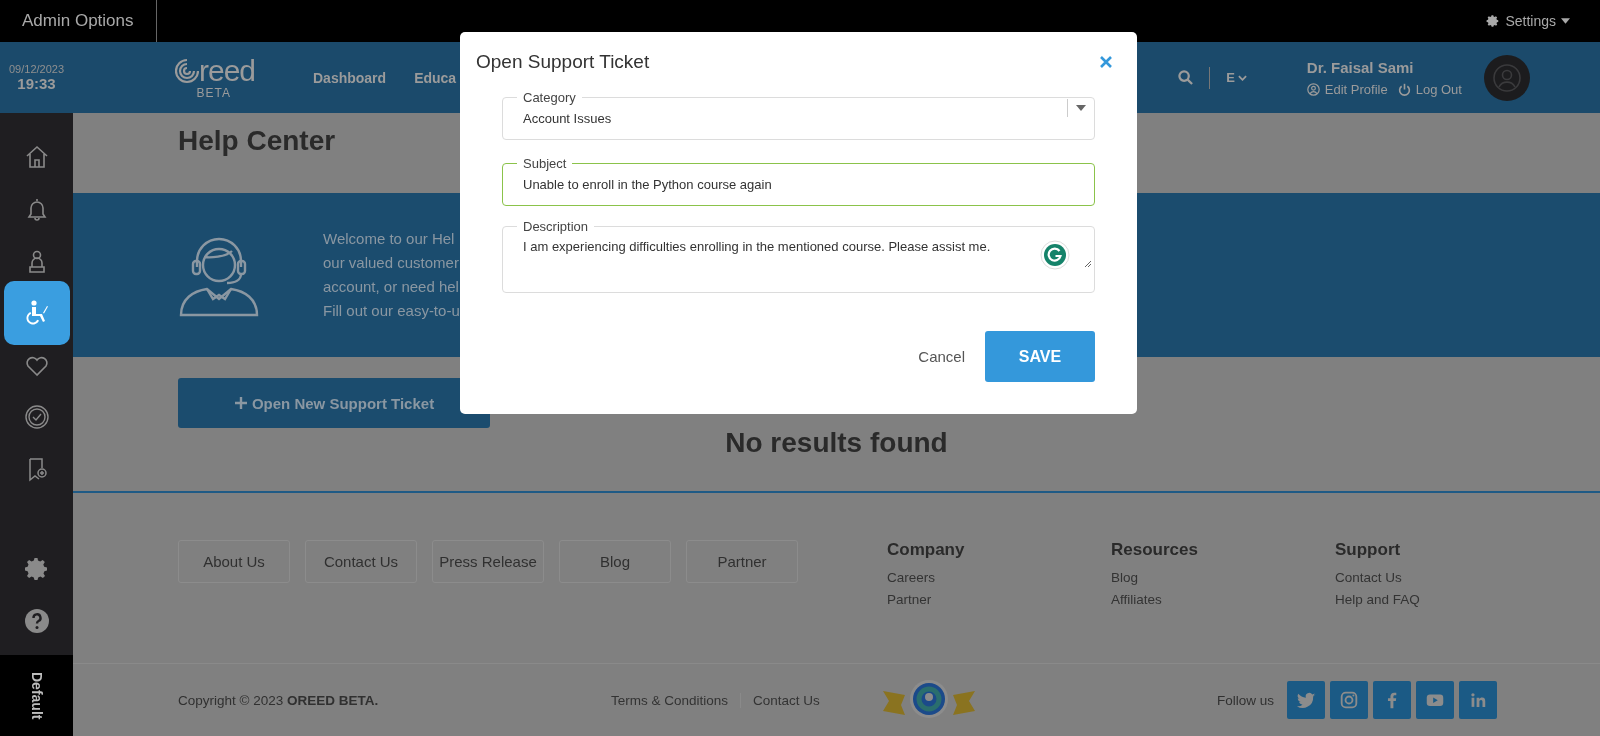  Describe the element at coordinates (798, 256) in the screenshot. I see `description-field: Description I am experiencing difficulties enrolling in the mentioned course. Please assist me.` at that location.